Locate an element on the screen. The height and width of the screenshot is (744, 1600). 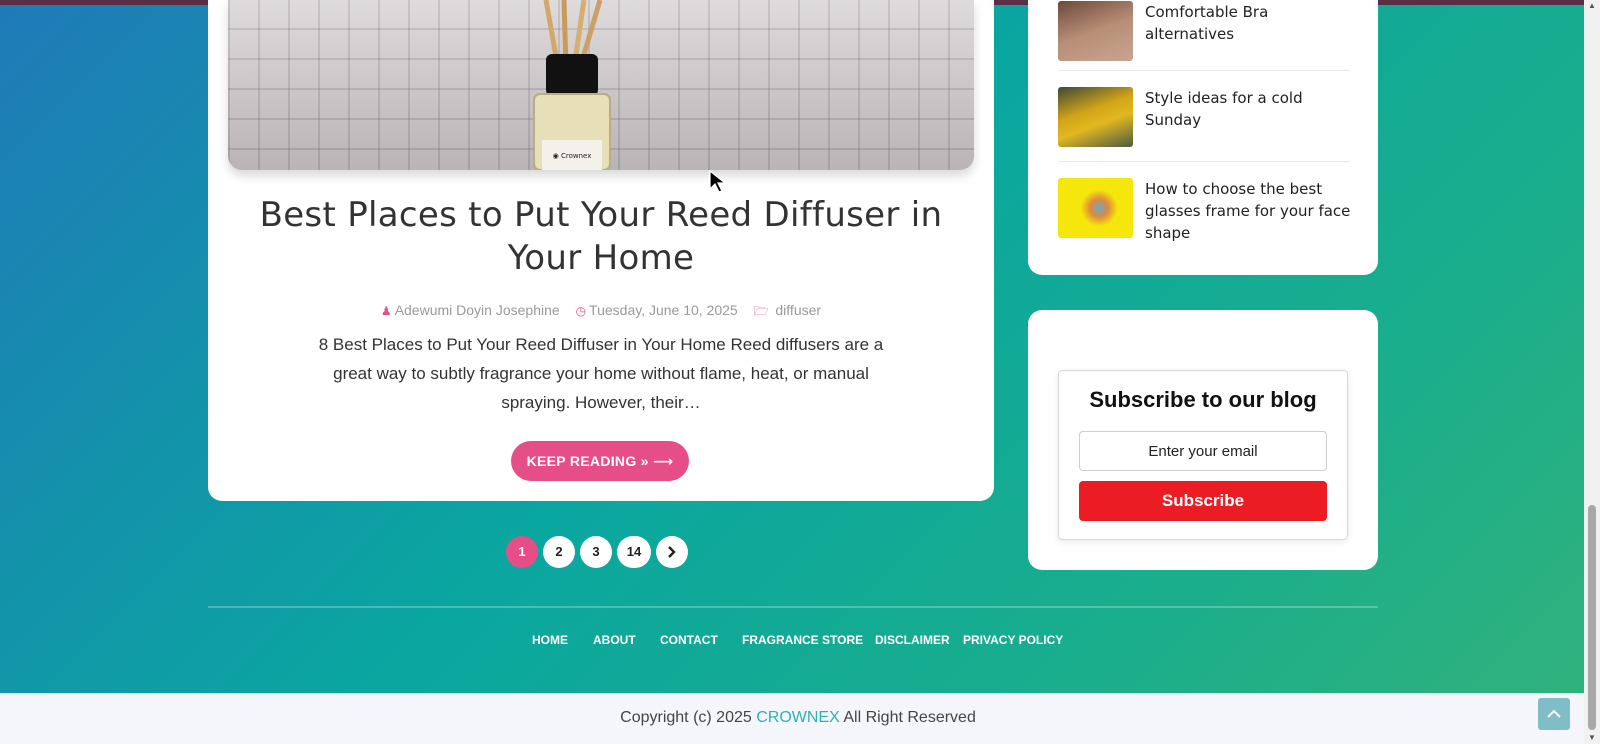
user-icon: ♟ is located at coordinates (386, 311).